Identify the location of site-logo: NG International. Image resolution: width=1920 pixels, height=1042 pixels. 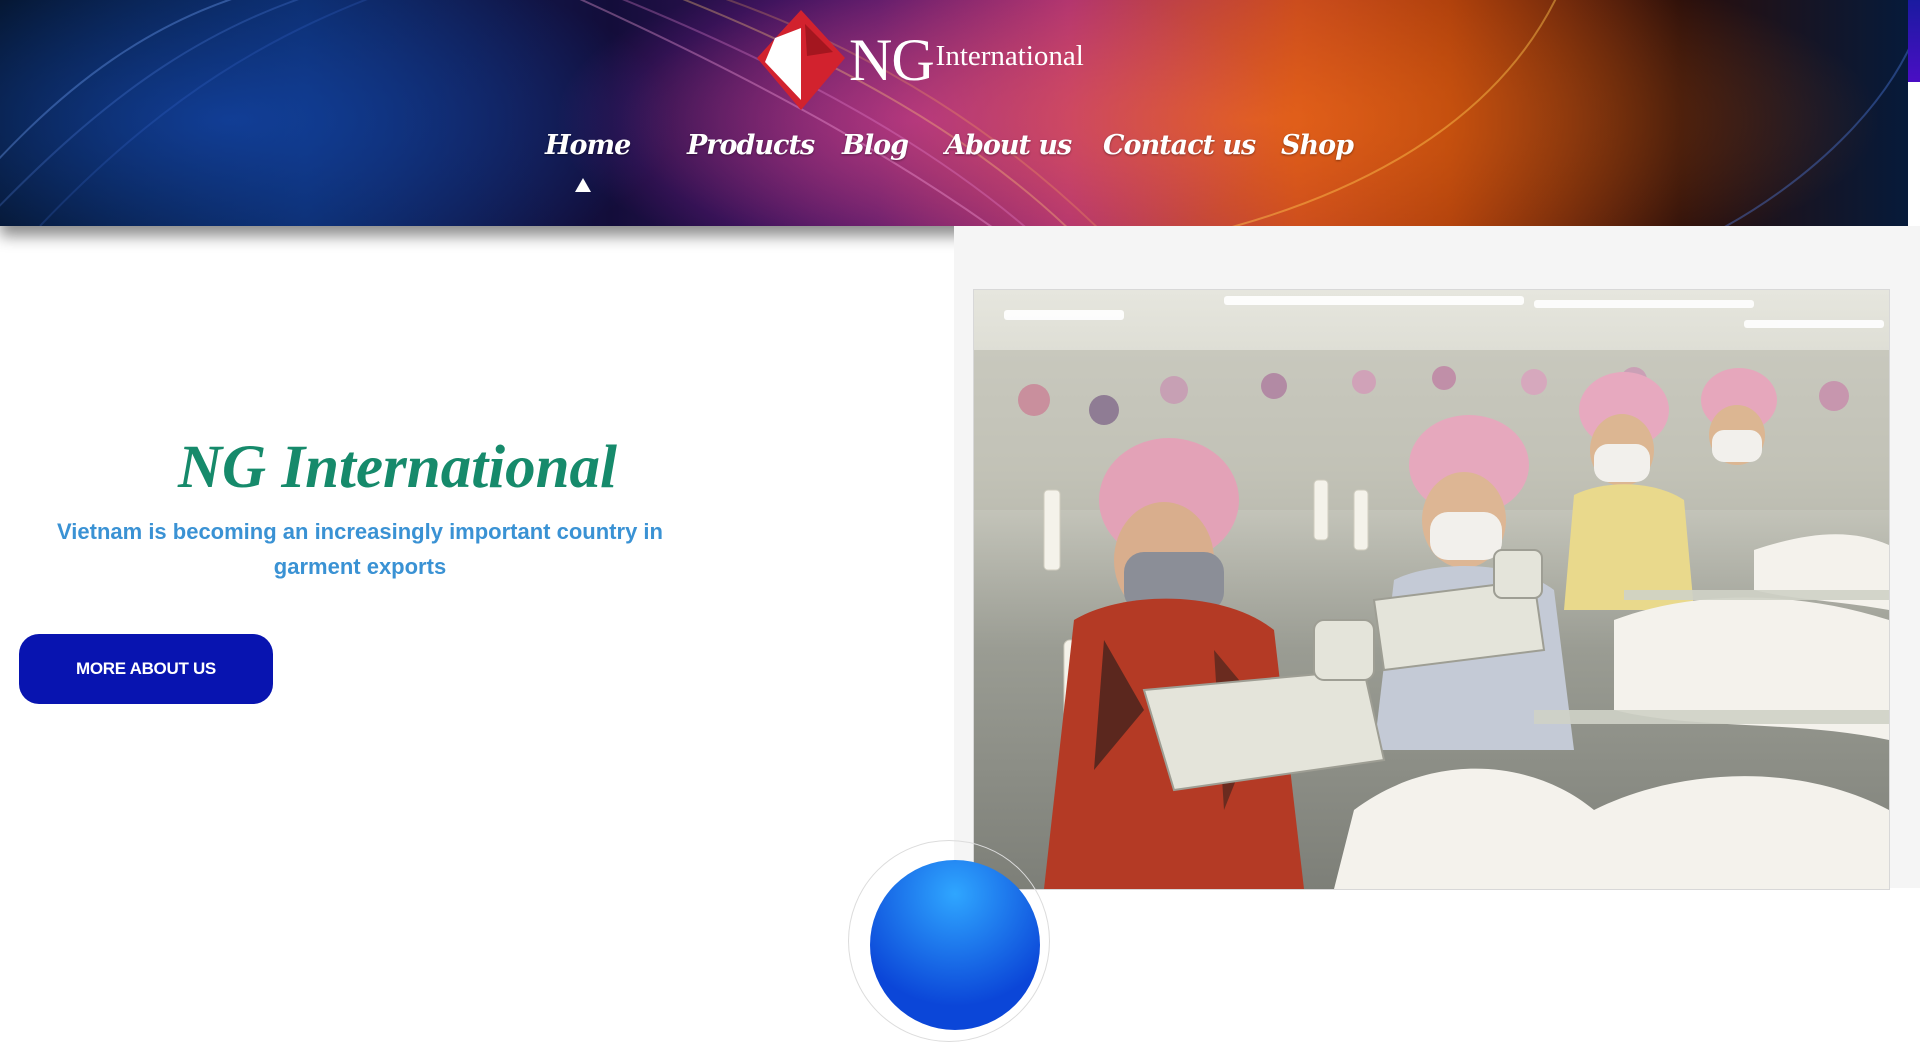
(945, 60).